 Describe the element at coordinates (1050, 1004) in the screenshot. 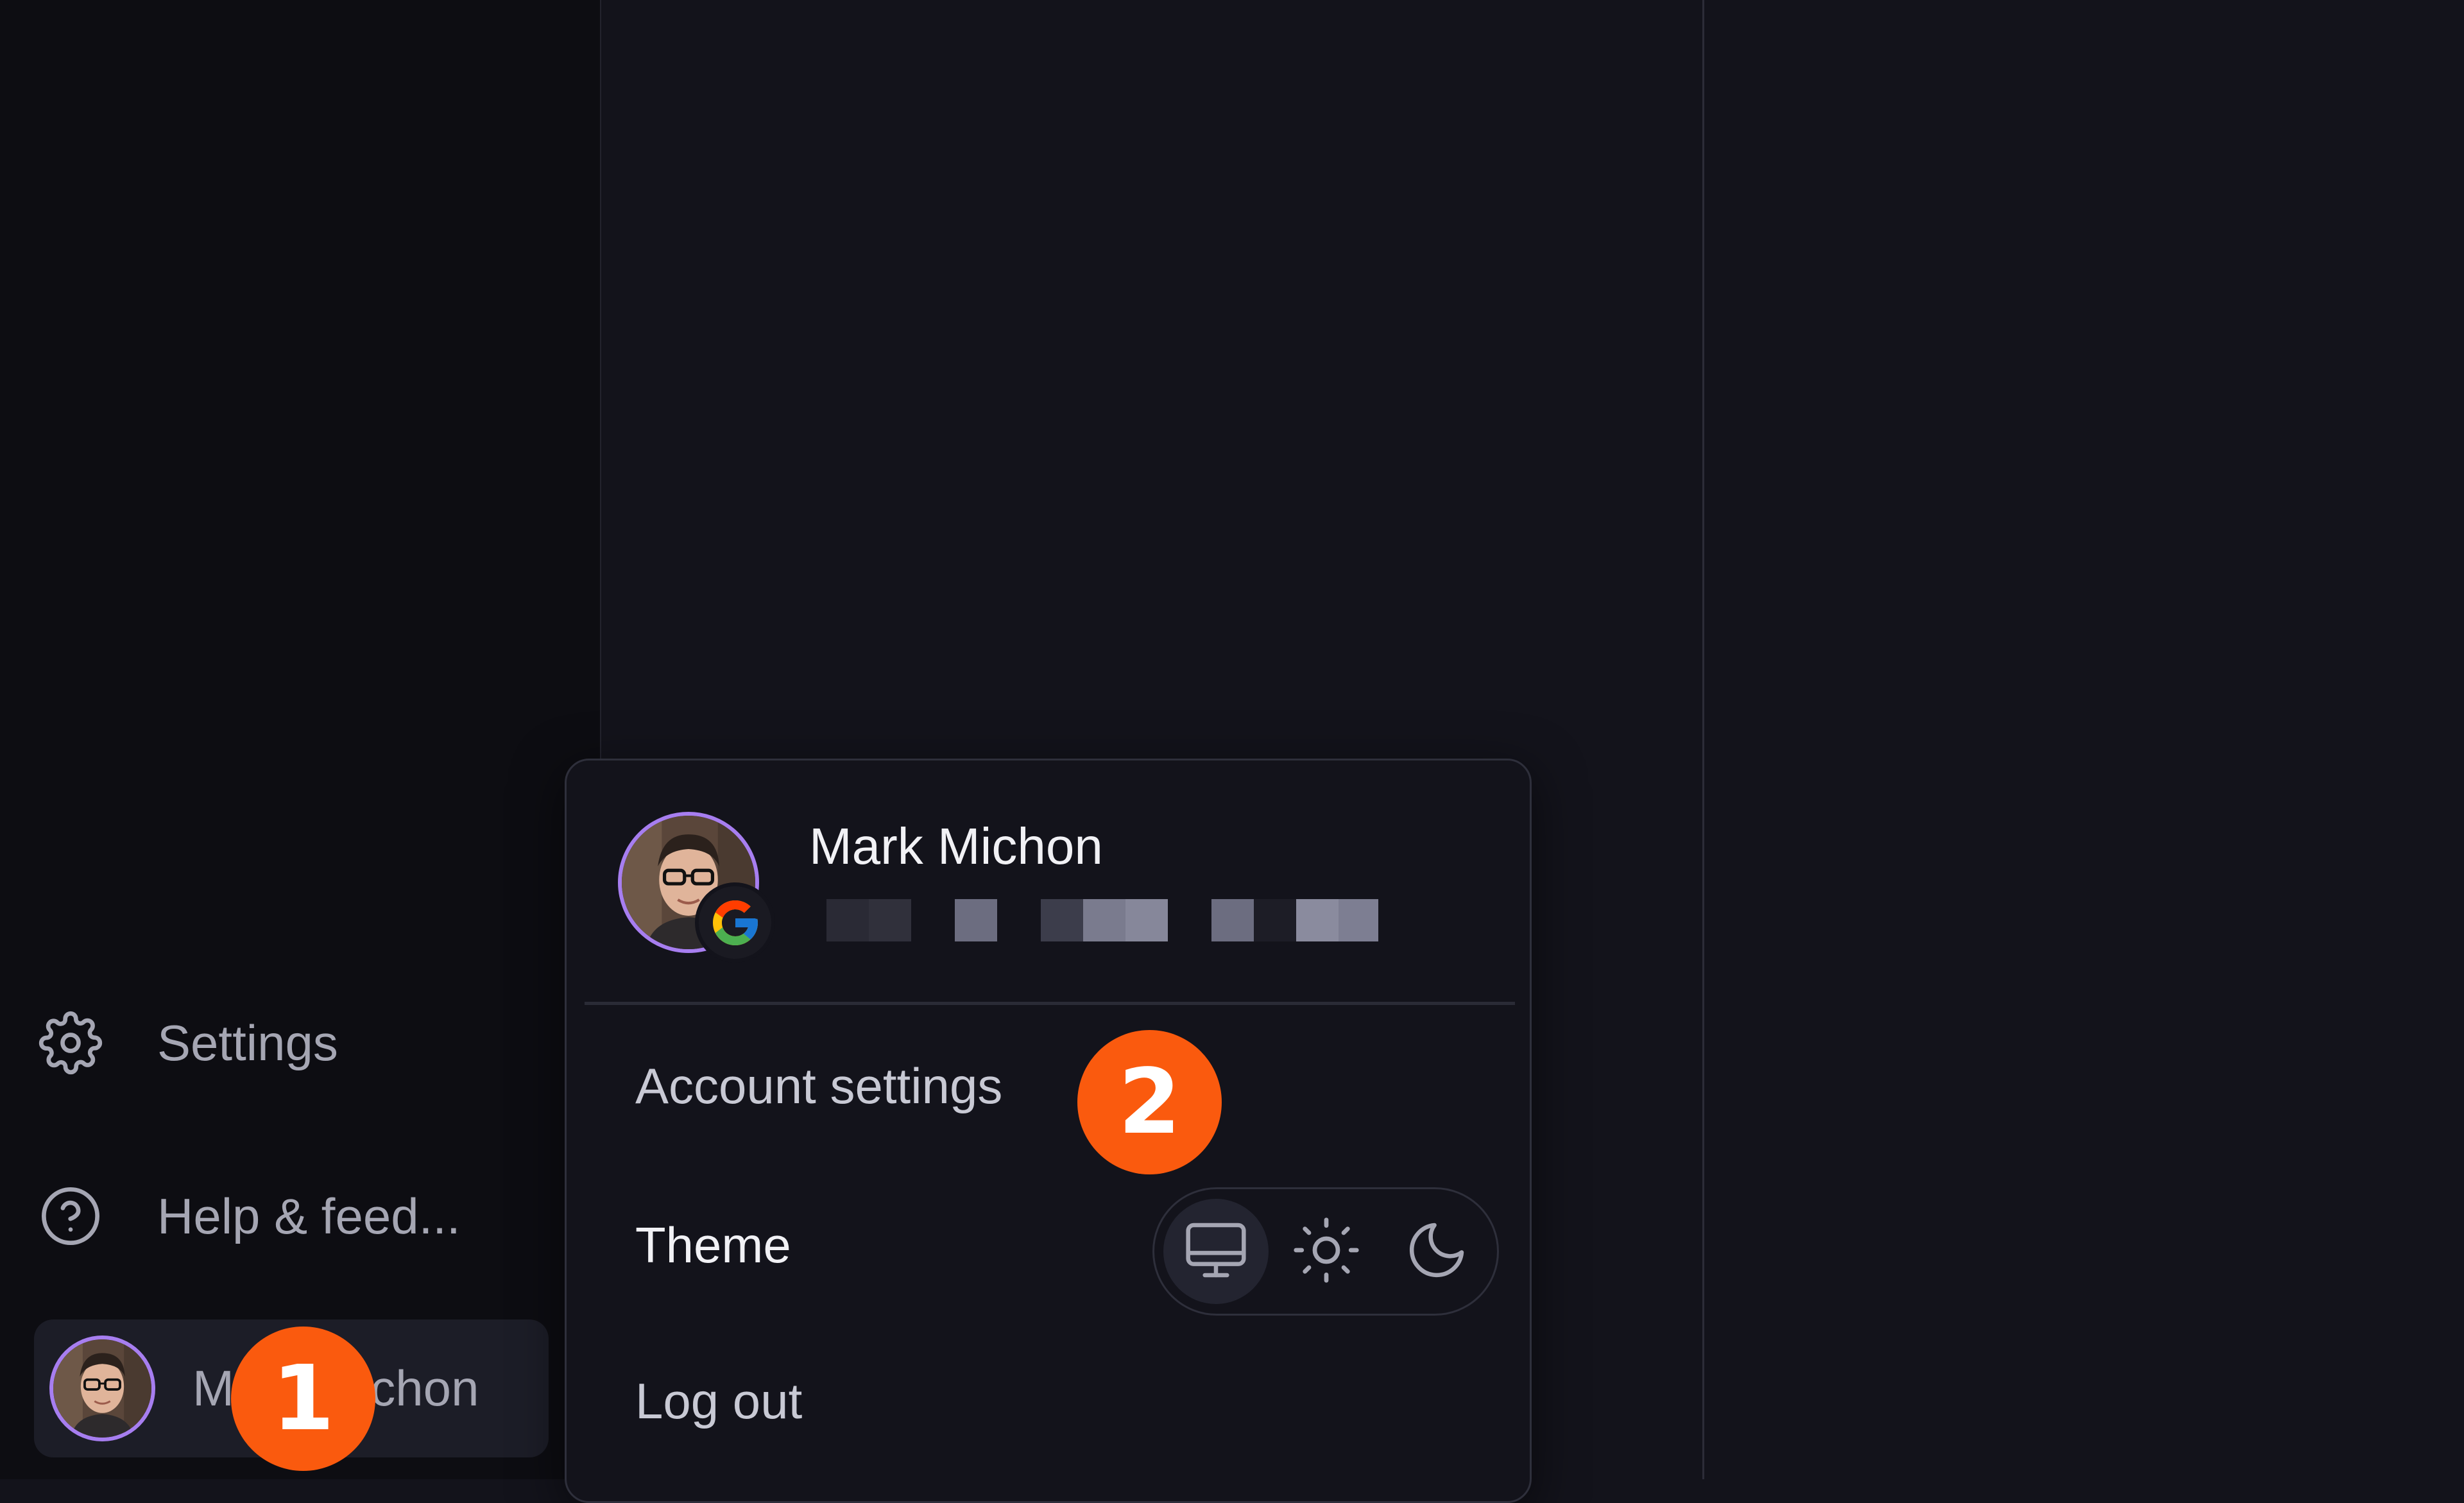

I see `menu-divider` at that location.